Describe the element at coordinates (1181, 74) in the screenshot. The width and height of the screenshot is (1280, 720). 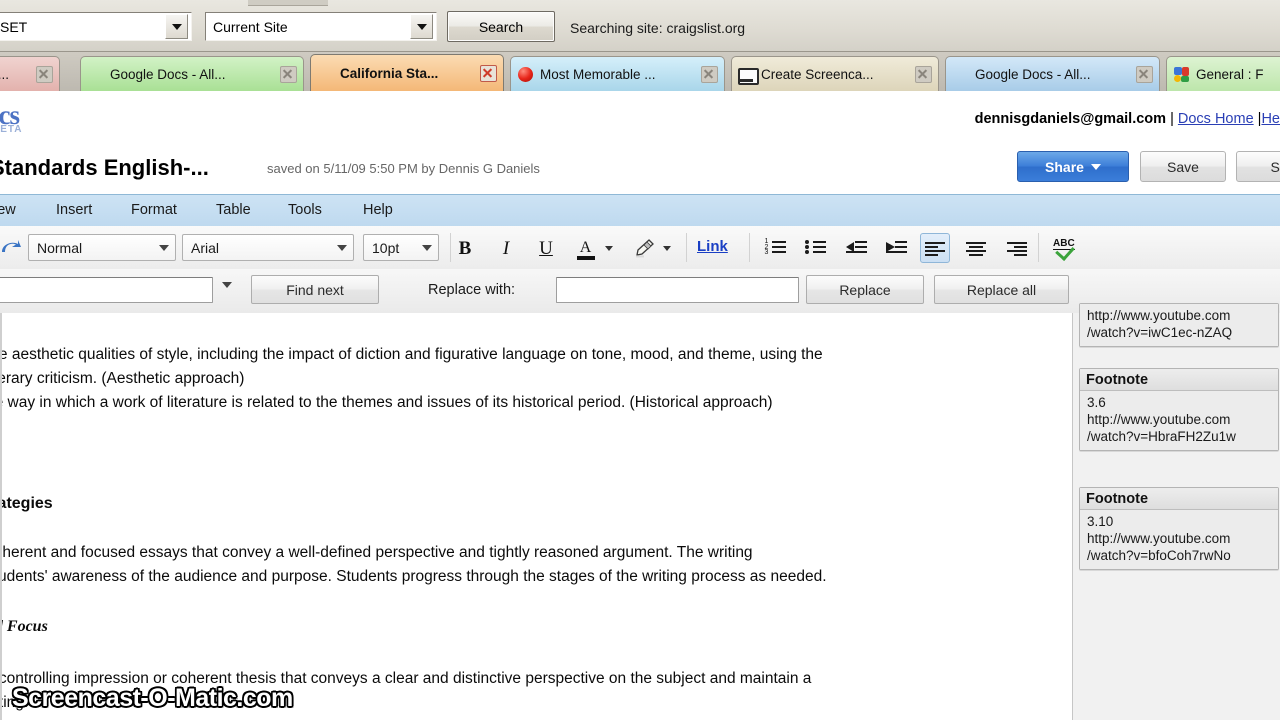
I see `google-buzz-icon` at that location.